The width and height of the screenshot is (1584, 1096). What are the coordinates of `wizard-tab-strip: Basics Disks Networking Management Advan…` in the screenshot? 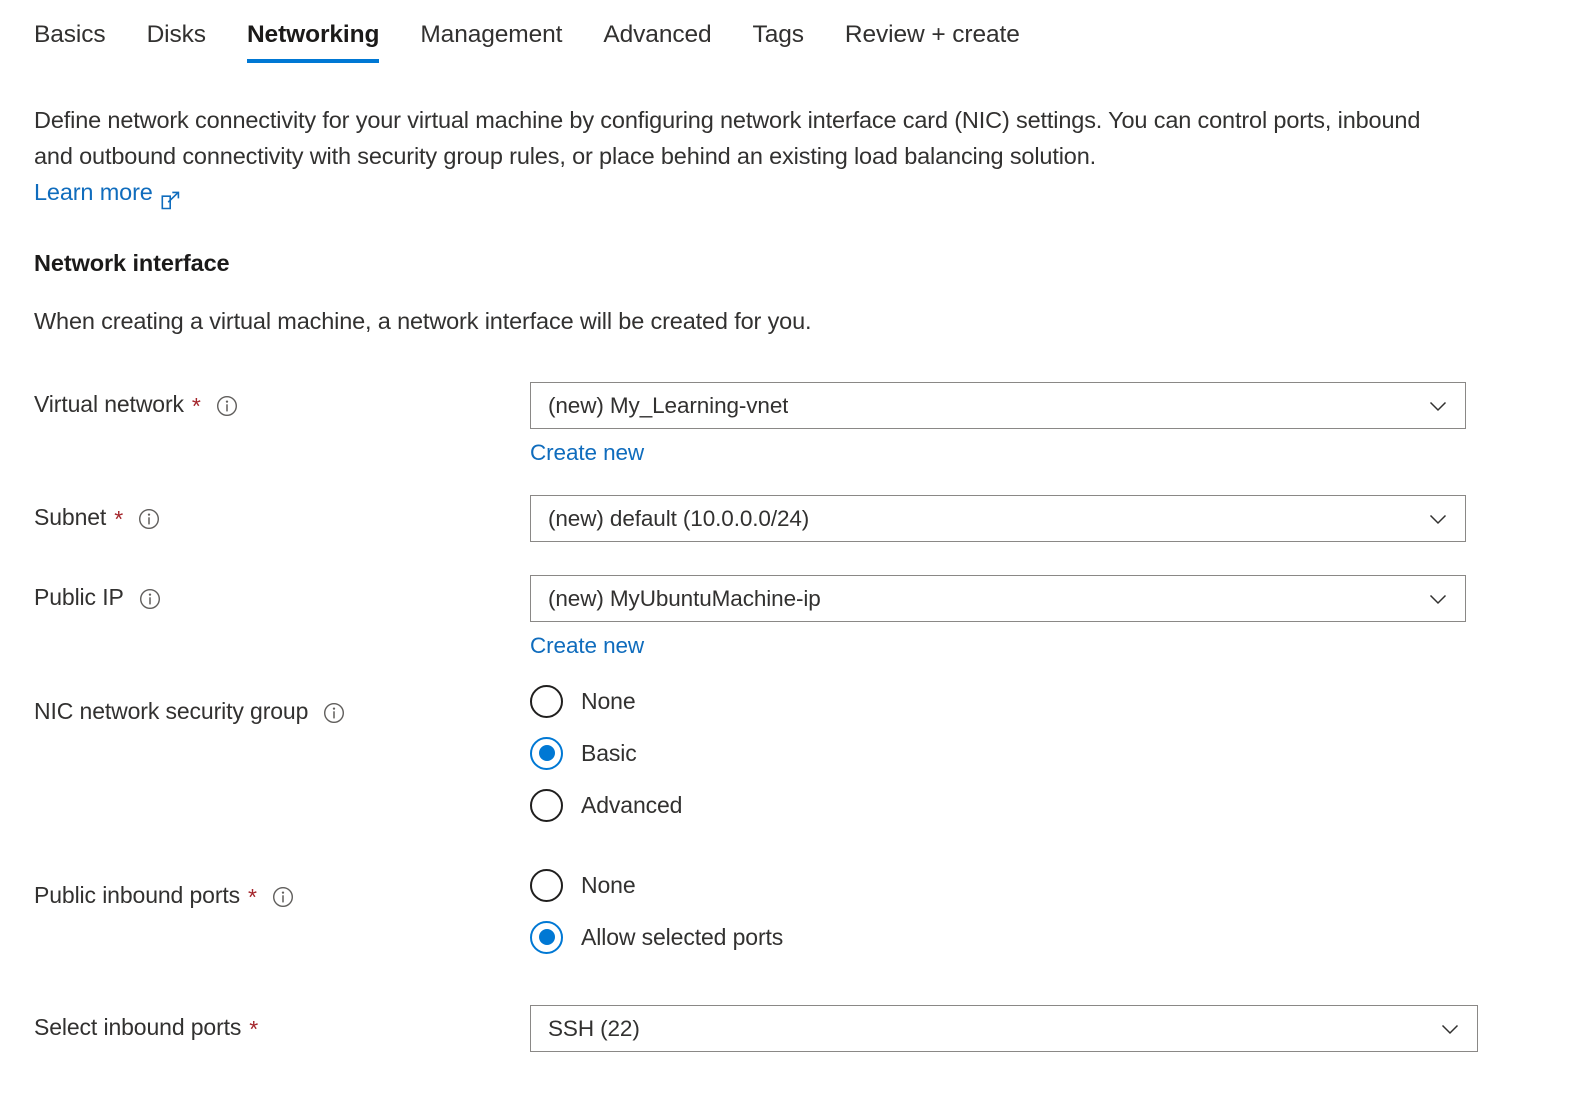 It's located at (792, 36).